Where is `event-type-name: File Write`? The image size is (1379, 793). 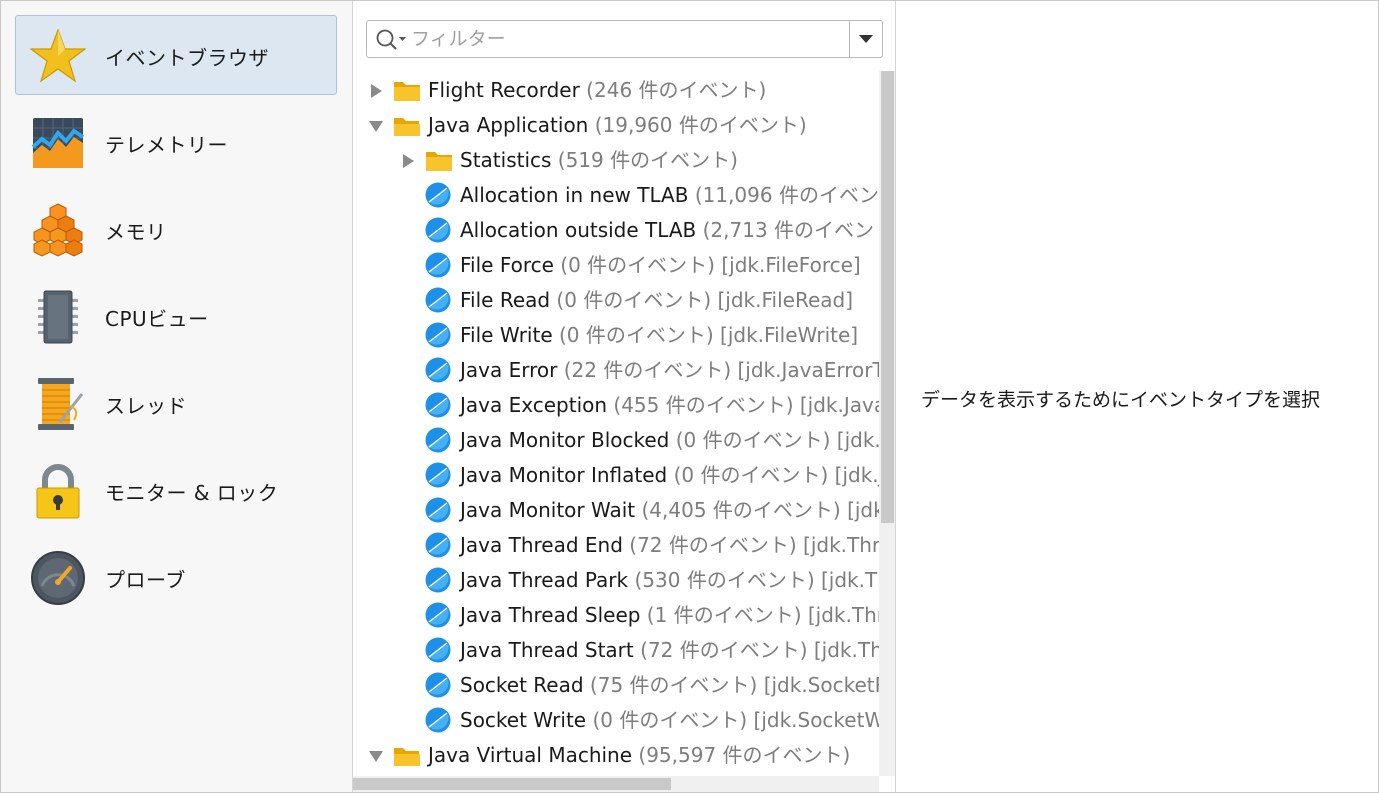 event-type-name: File Write is located at coordinates (506, 335).